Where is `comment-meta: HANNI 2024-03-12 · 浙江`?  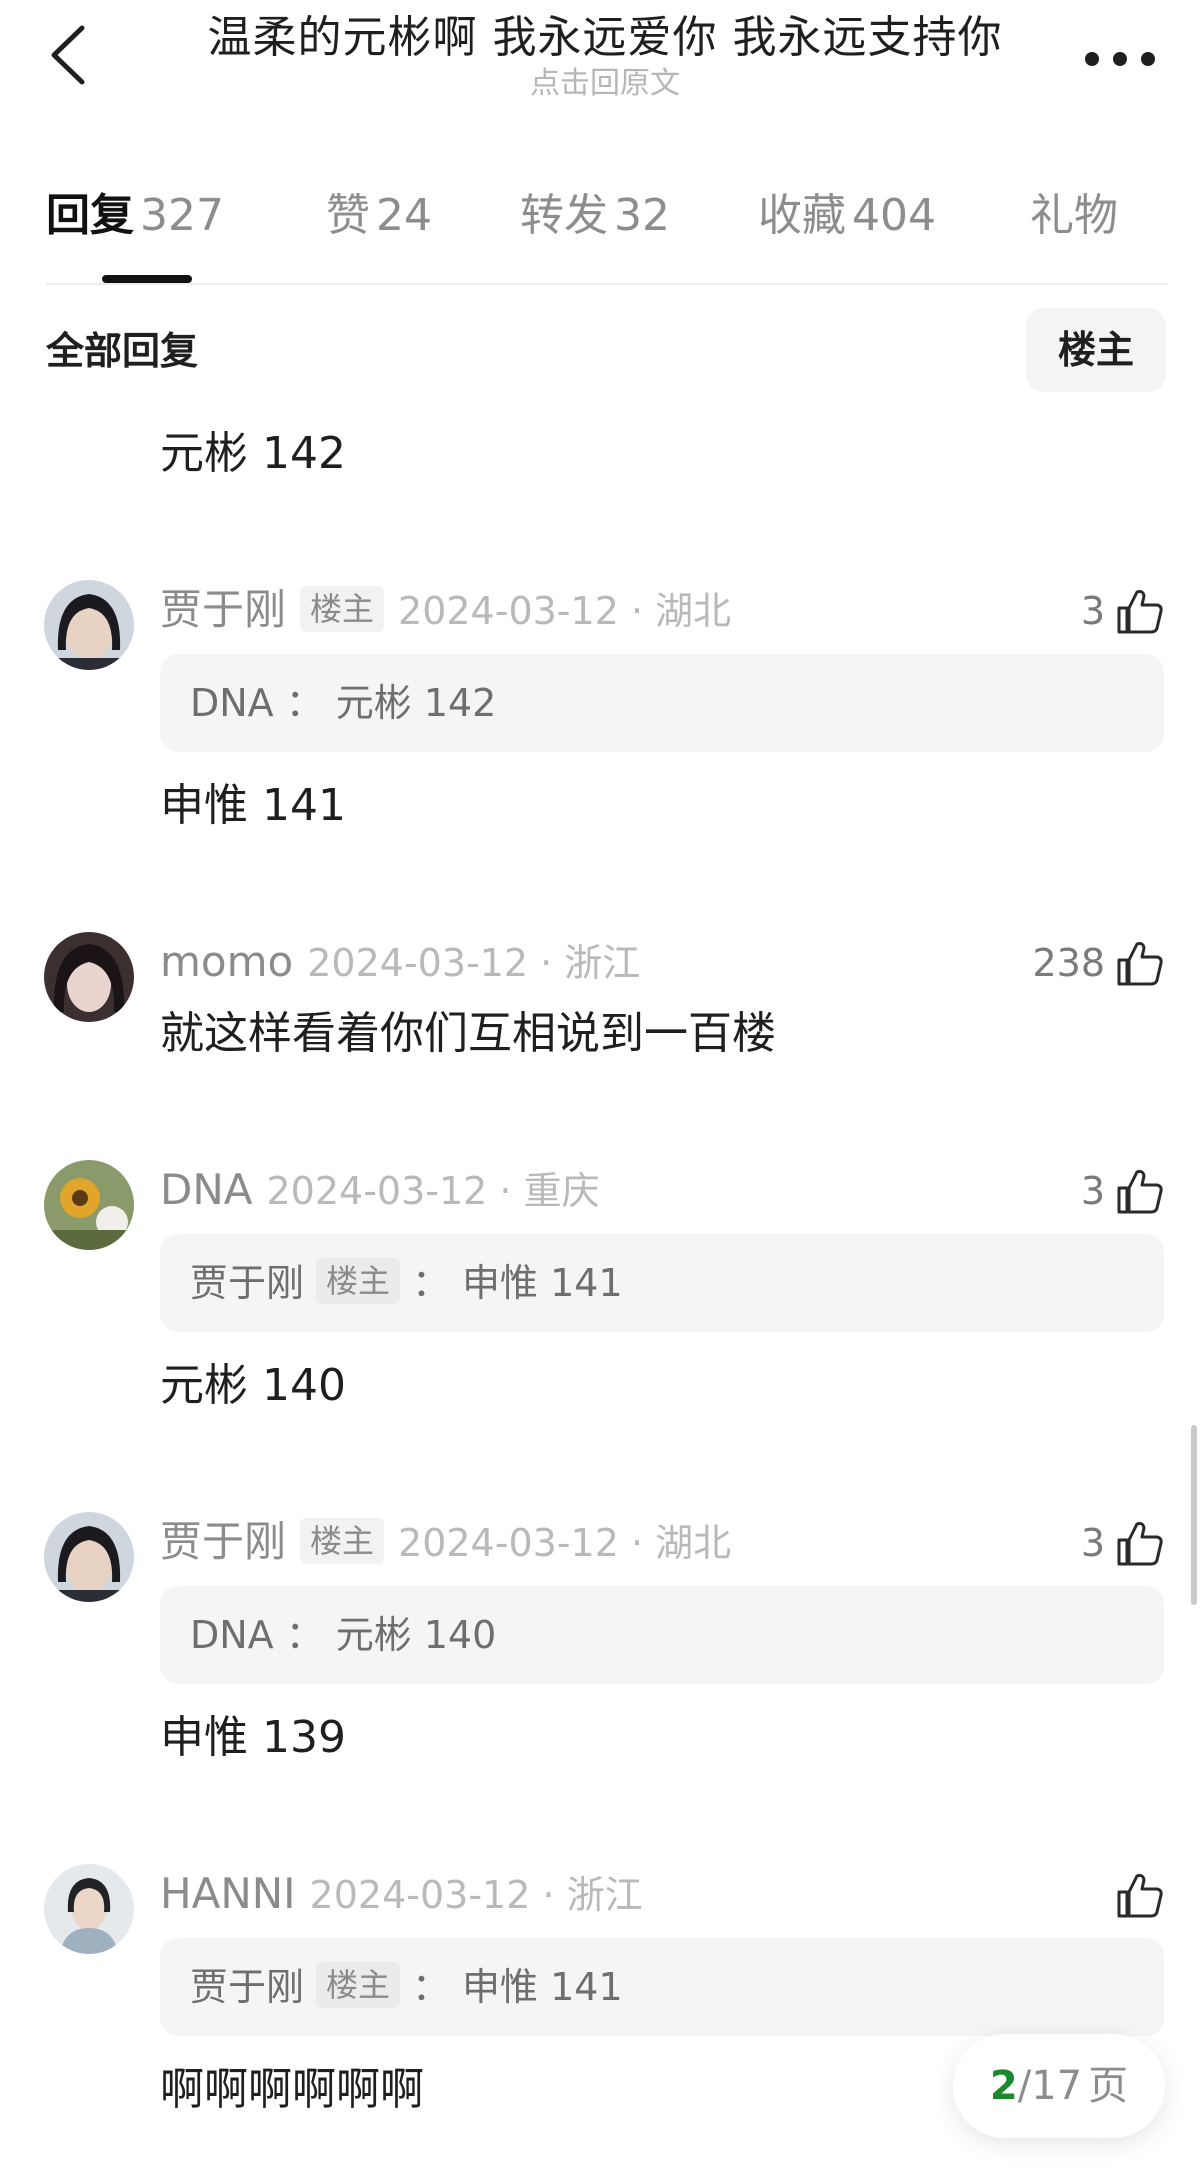
comment-meta: HANNI 2024-03-12 · 浙江 is located at coordinates (401, 1894).